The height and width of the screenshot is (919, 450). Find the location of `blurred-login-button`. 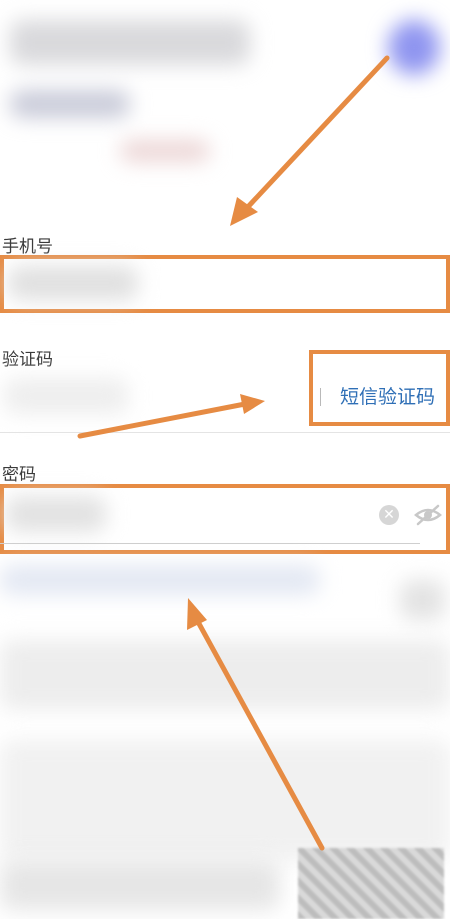

blurred-login-button is located at coordinates (225, 675).